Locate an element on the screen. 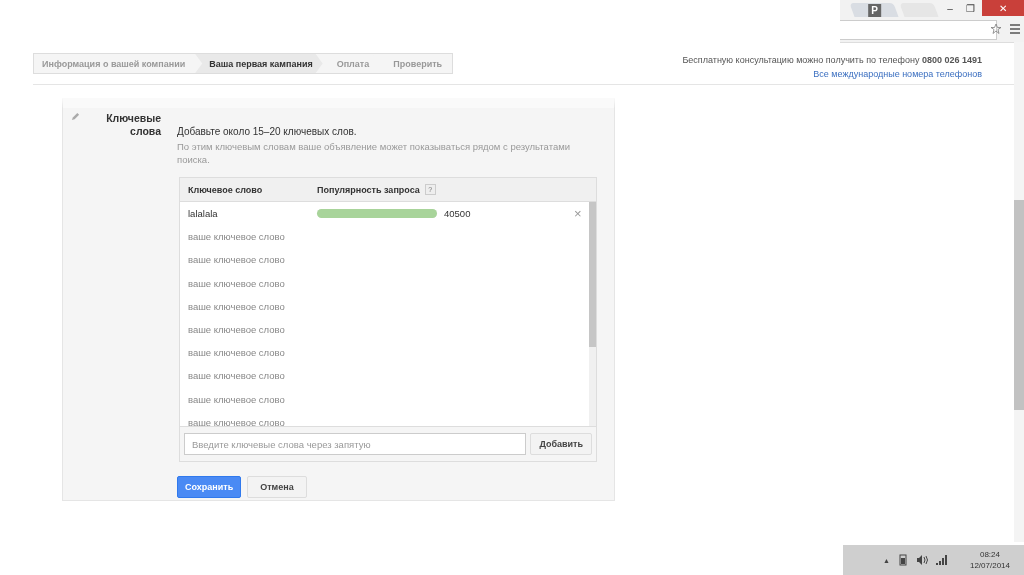 The height and width of the screenshot is (575, 1024). battery-icon is located at coordinates (902, 560).